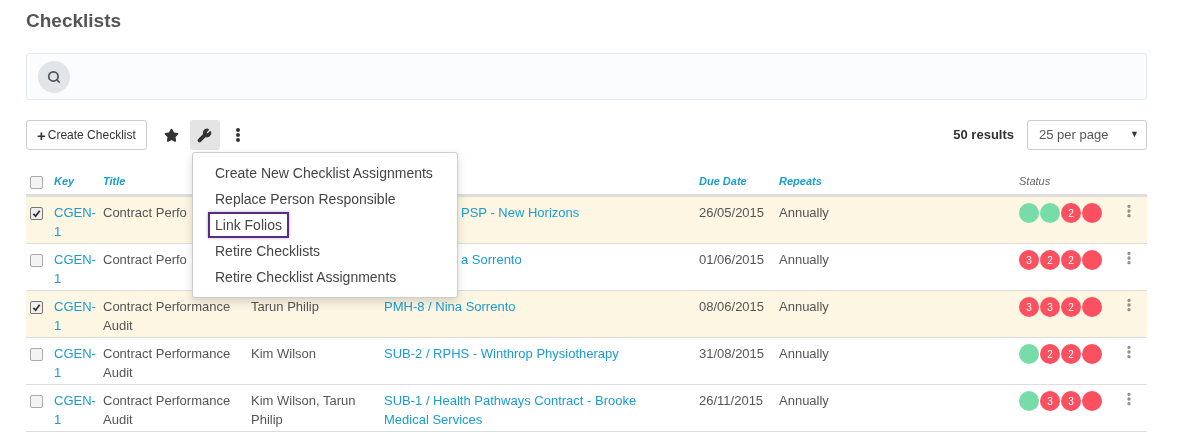 This screenshot has height=434, width=1179. What do you see at coordinates (732, 353) in the screenshot?
I see `due-date-cell: 31/08/2015` at bounding box center [732, 353].